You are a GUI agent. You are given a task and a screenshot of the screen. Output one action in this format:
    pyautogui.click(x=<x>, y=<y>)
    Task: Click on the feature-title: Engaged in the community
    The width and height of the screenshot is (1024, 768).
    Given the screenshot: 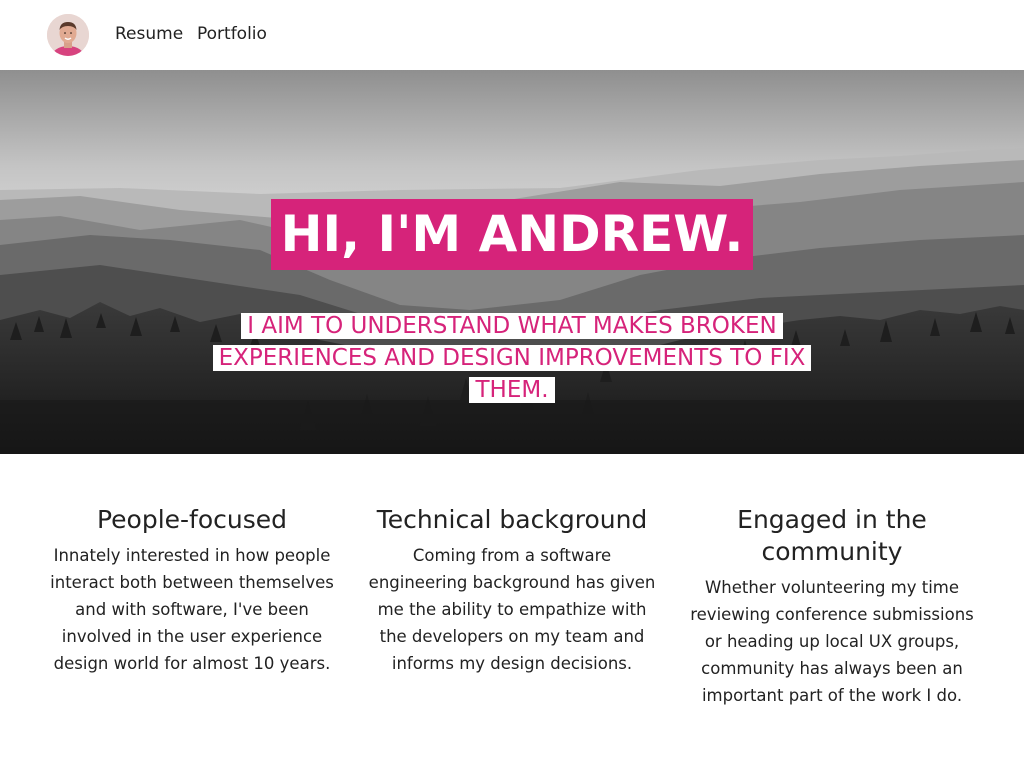 What is the action you would take?
    pyautogui.click(x=832, y=535)
    